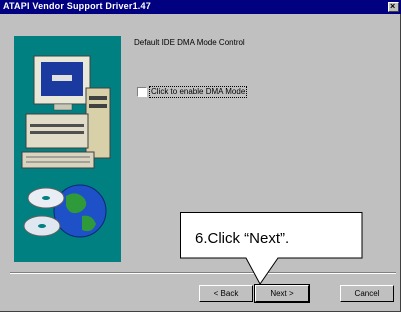  I want to click on dialog-heading: Default IDE DMA Mode Control, so click(189, 42).